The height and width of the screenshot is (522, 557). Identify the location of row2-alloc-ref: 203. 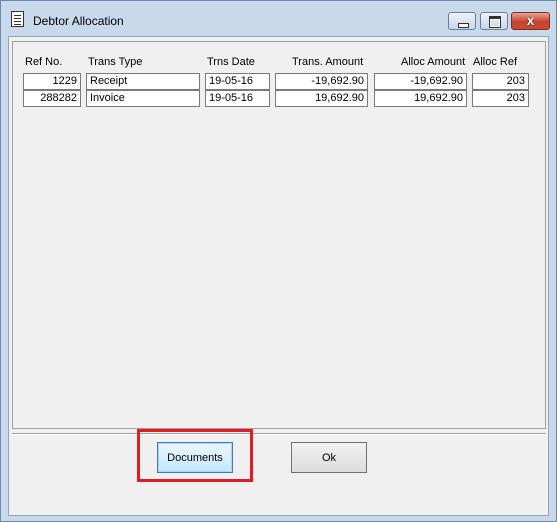
(500, 98).